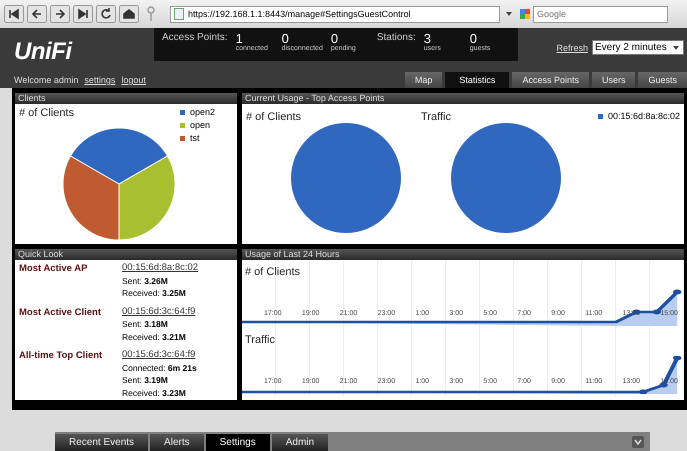 Image resolution: width=687 pixels, height=451 pixels. Describe the element at coordinates (335, 14) in the screenshot. I see `address-field: https://192.168.1.1:8443/manage#SettingsGuestControl` at that location.